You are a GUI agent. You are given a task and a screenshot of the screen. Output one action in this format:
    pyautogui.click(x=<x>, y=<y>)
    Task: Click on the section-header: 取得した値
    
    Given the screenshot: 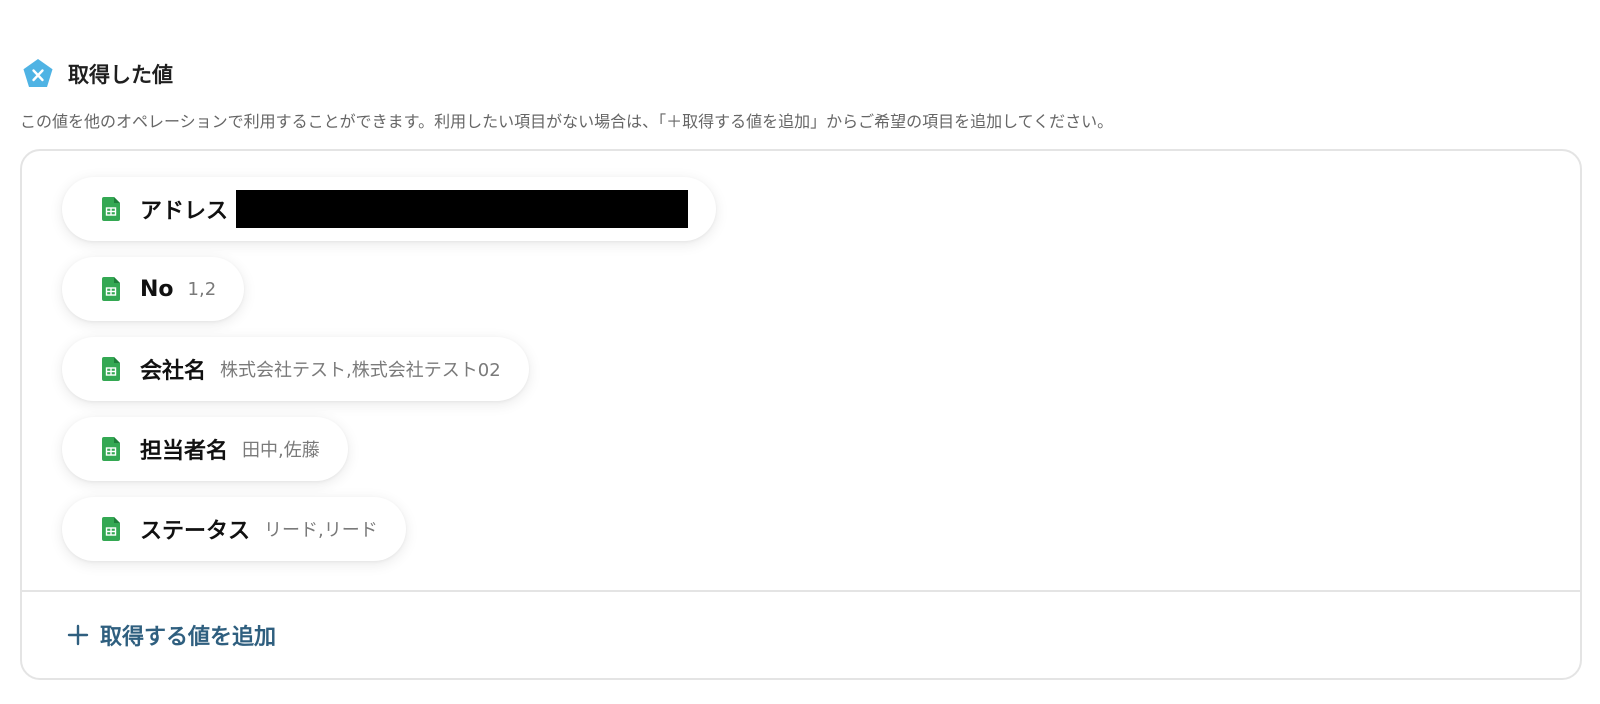 What is the action you would take?
    pyautogui.click(x=97, y=74)
    